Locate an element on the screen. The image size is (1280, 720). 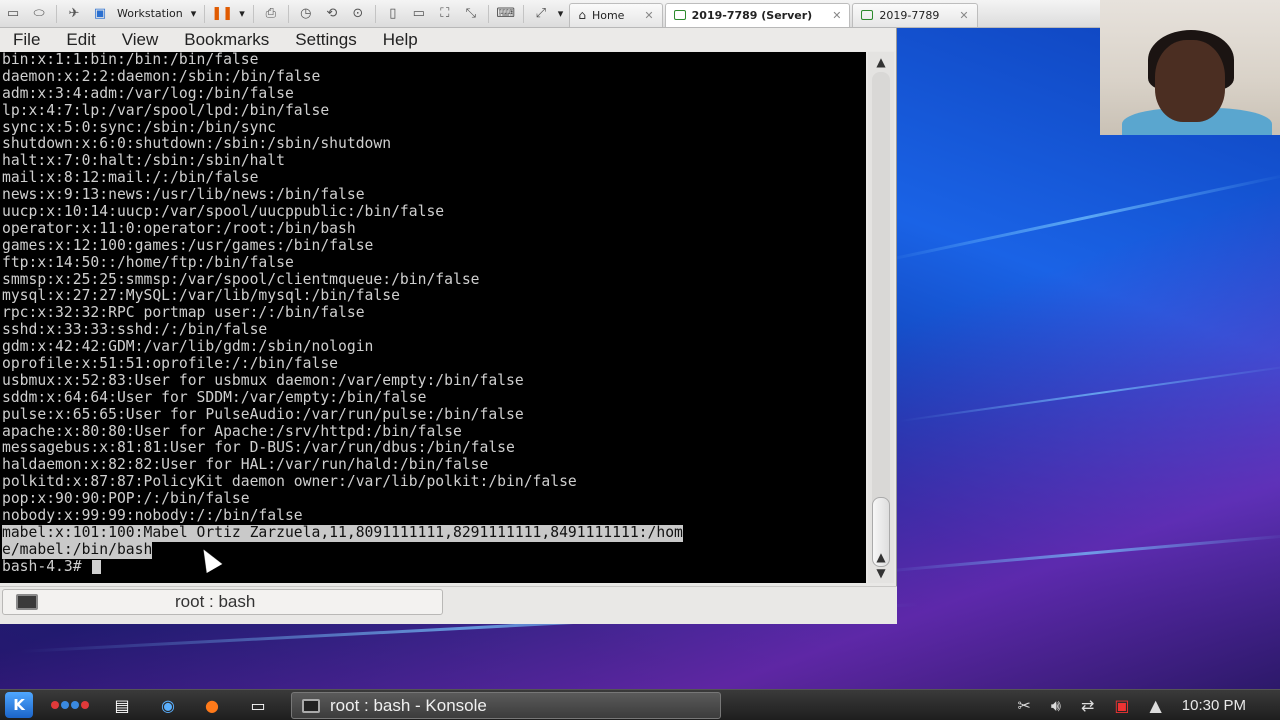
selected-text: e/mabel:/bin/bash is located at coordinates (77, 550).